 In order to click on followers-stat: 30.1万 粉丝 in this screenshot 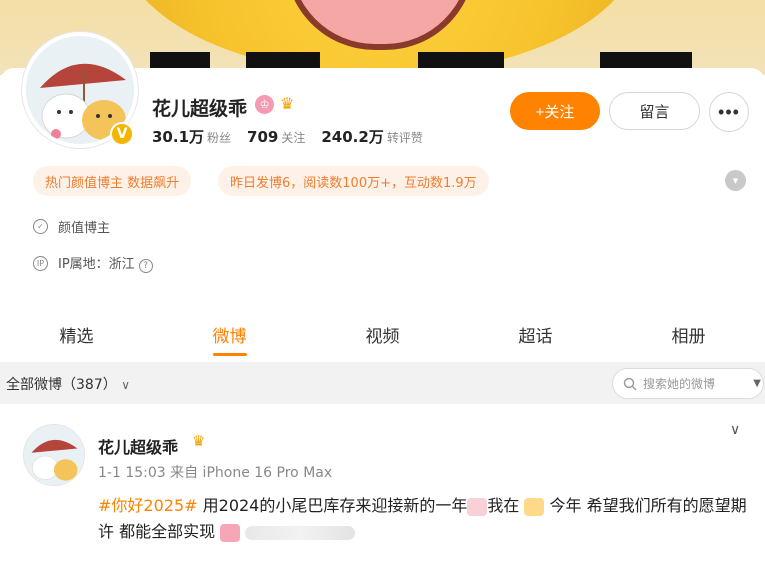, I will do `click(191, 136)`.